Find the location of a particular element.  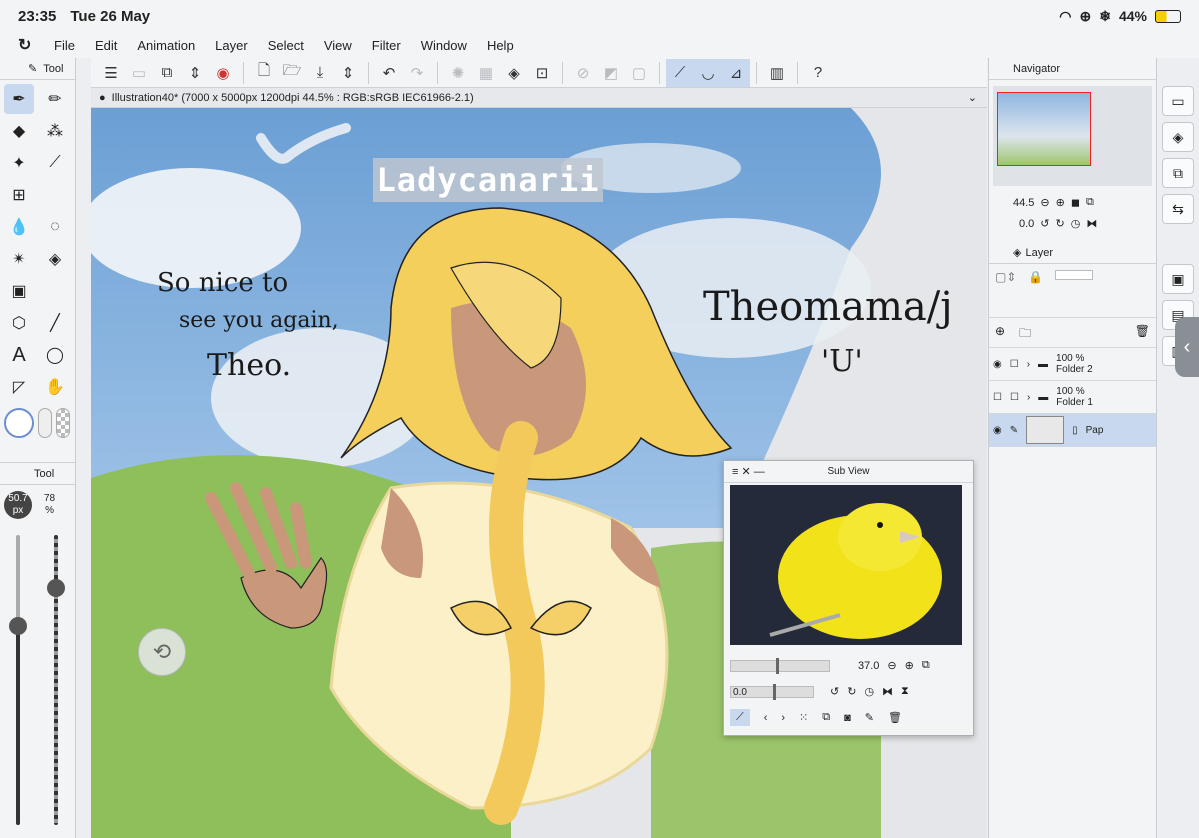

blend-tool-icon: 💧 is located at coordinates (19, 227).